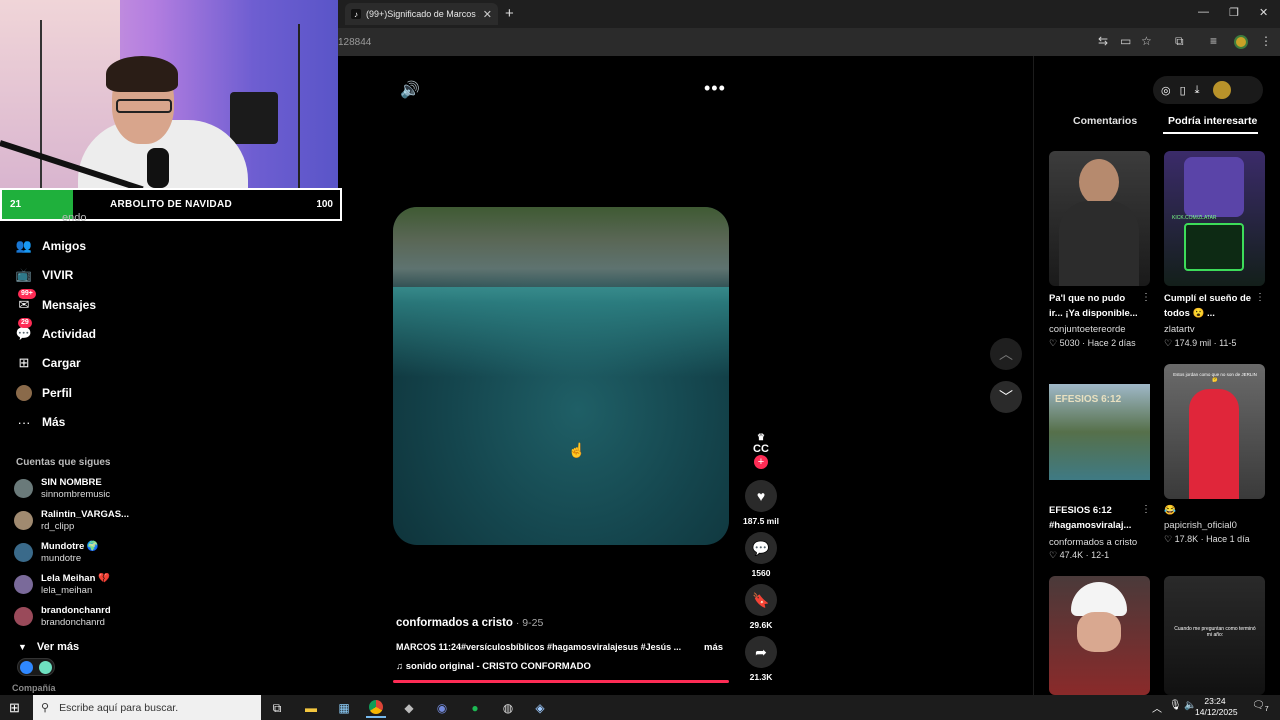 Image resolution: width=1280 pixels, height=720 pixels. What do you see at coordinates (1099, 431) in the screenshot?
I see `video-thumbnail: EFESIOS 6:12` at bounding box center [1099, 431].